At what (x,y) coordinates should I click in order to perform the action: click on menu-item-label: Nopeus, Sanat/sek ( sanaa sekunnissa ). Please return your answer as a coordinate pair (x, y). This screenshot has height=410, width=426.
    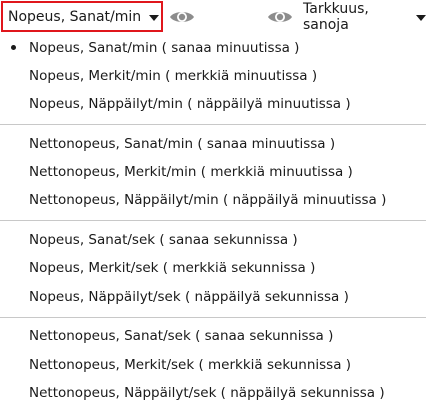
    Looking at the image, I should click on (163, 240).